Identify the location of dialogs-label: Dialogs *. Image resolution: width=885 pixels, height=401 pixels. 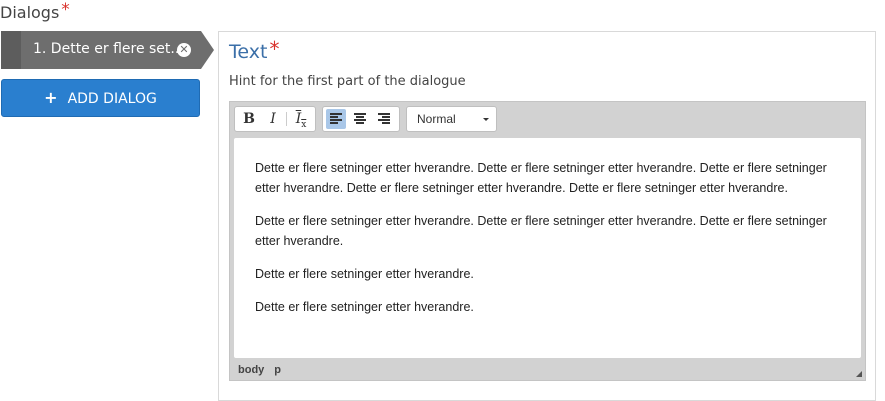
(35, 11).